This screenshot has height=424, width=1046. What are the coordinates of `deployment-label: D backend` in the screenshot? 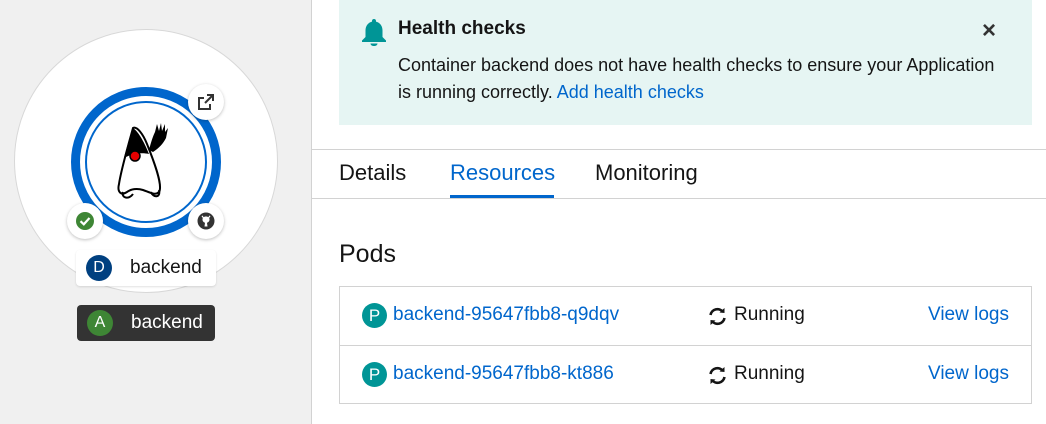 It's located at (146, 268).